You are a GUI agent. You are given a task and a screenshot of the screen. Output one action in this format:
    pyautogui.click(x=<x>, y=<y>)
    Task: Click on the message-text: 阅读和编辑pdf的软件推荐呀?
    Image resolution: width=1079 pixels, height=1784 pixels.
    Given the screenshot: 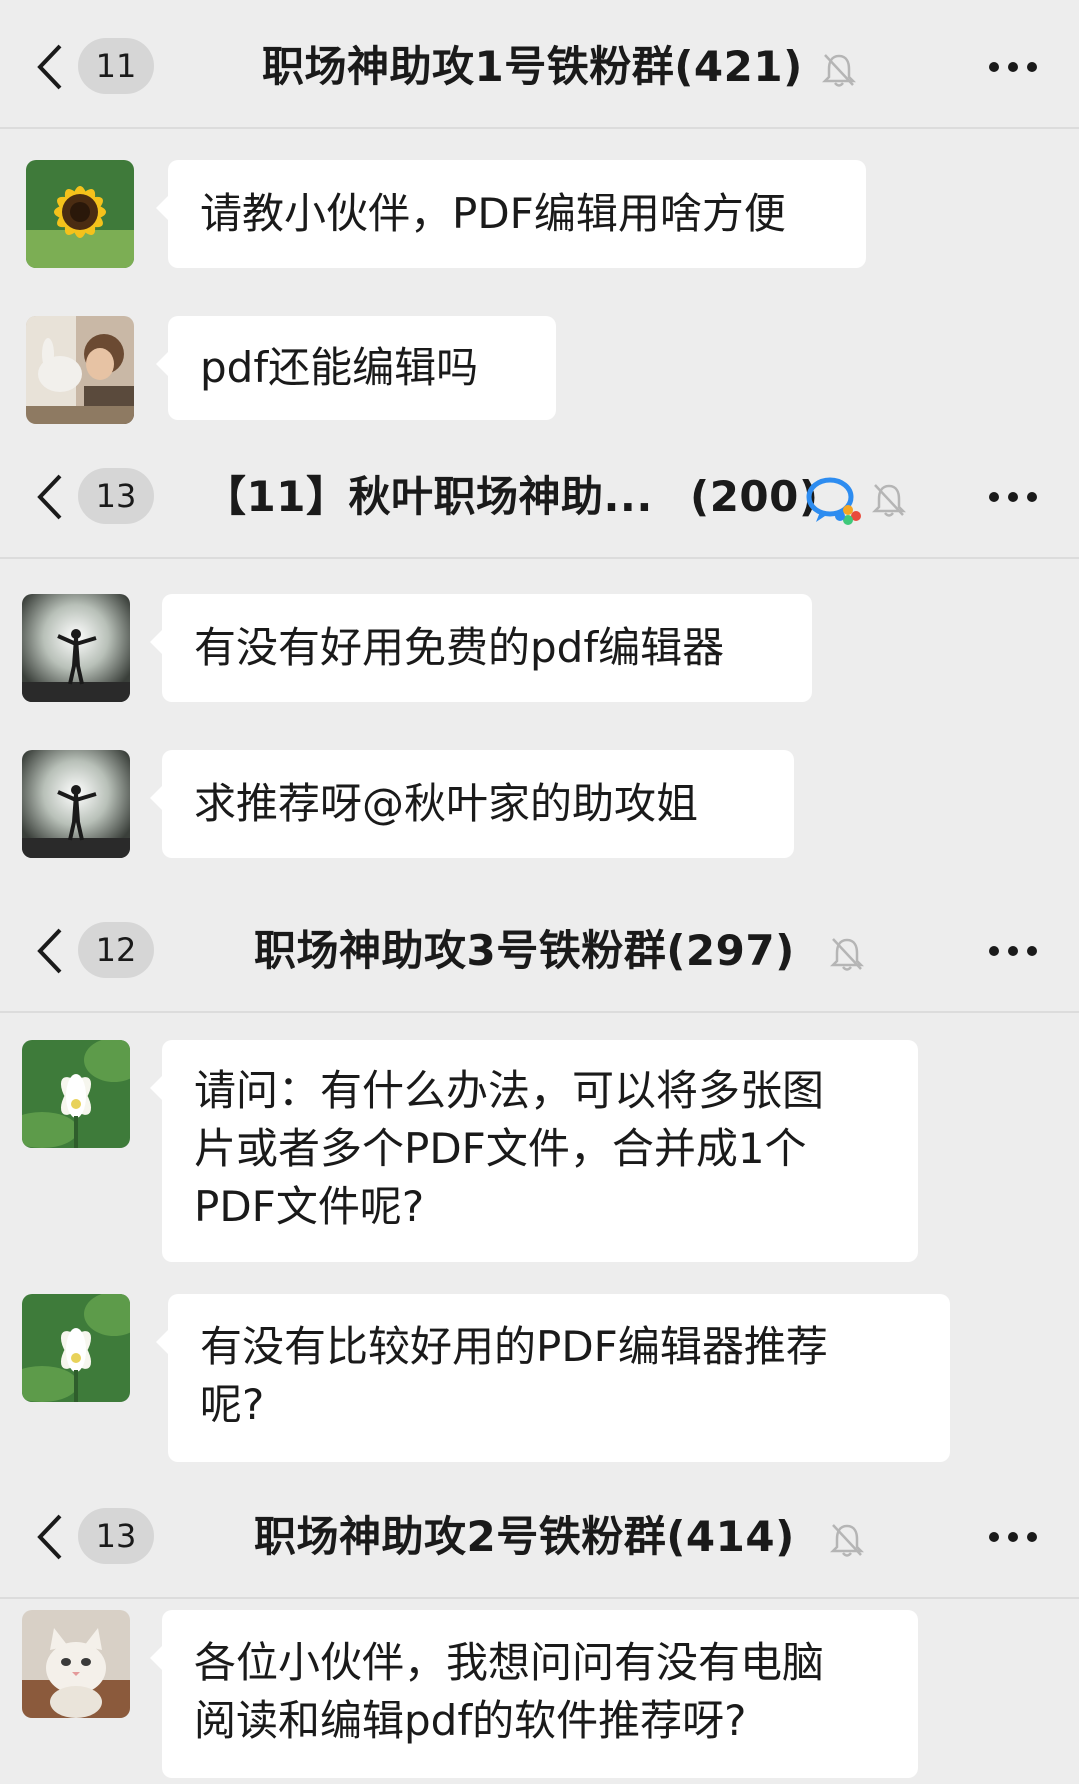 What is the action you would take?
    pyautogui.click(x=470, y=1720)
    